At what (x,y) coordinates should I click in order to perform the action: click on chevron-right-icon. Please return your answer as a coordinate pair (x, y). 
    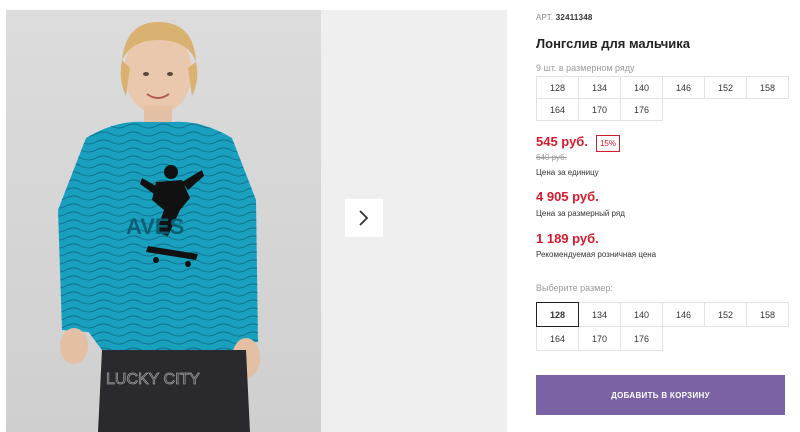
    Looking at the image, I should click on (364, 218).